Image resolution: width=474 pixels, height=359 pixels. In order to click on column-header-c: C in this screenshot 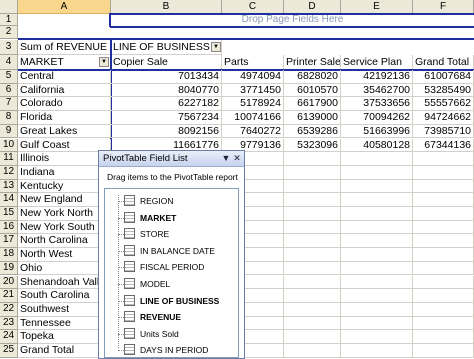, I will do `click(253, 7)`.